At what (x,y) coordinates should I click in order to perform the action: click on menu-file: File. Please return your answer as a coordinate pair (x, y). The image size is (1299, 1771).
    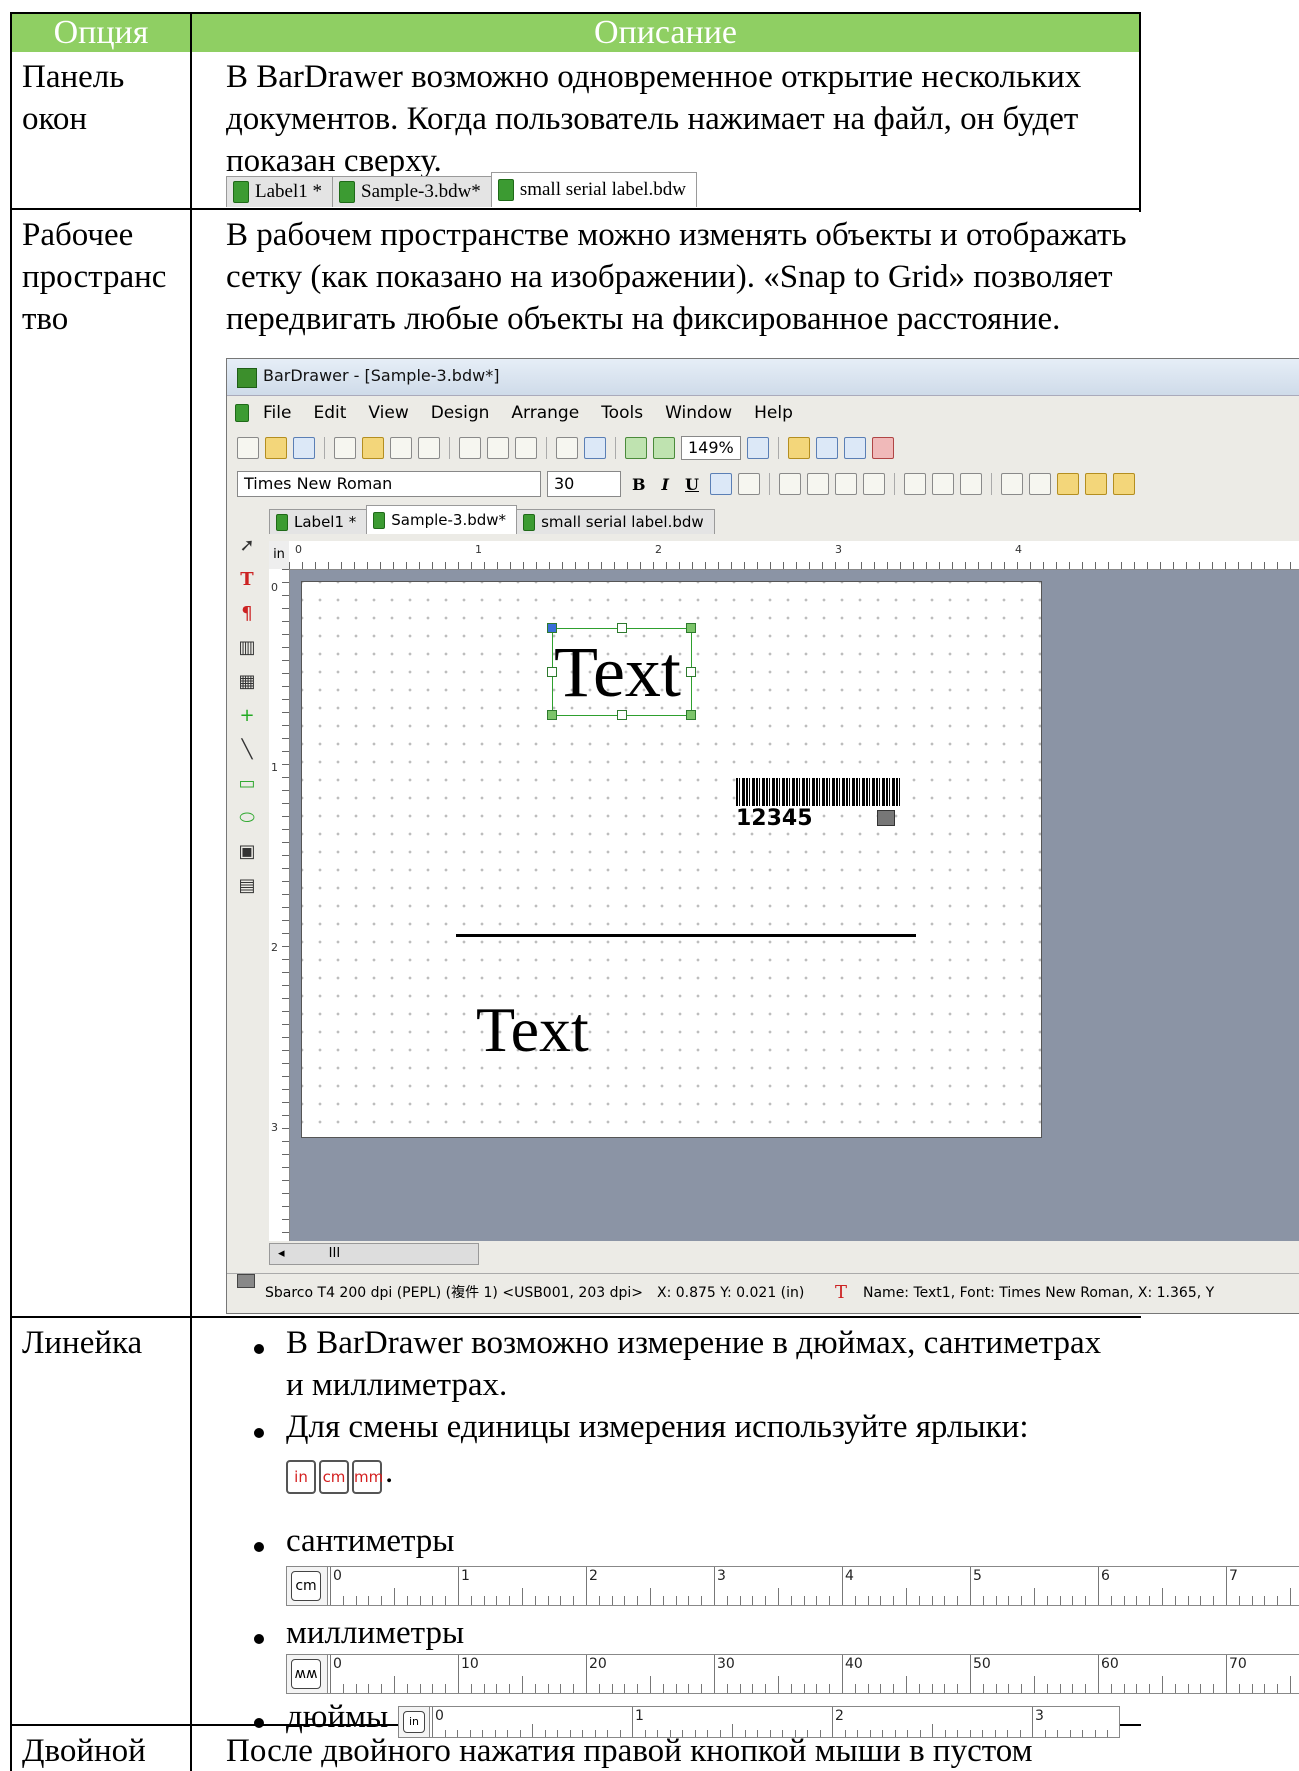
    Looking at the image, I should click on (277, 413).